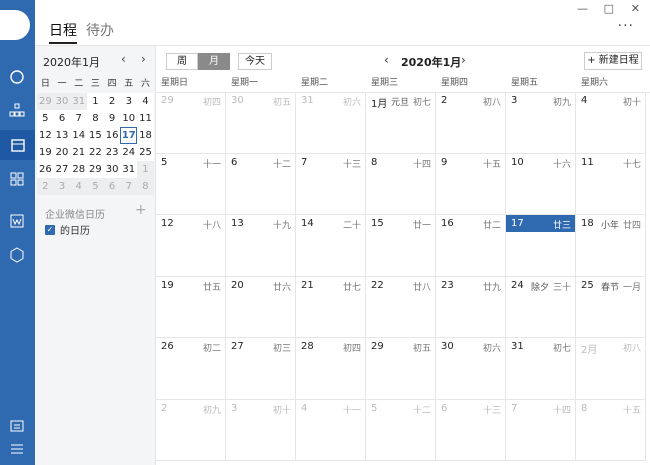 This screenshot has width=650, height=465. I want to click on day-cell: 18 小年 廿四, so click(611, 246).